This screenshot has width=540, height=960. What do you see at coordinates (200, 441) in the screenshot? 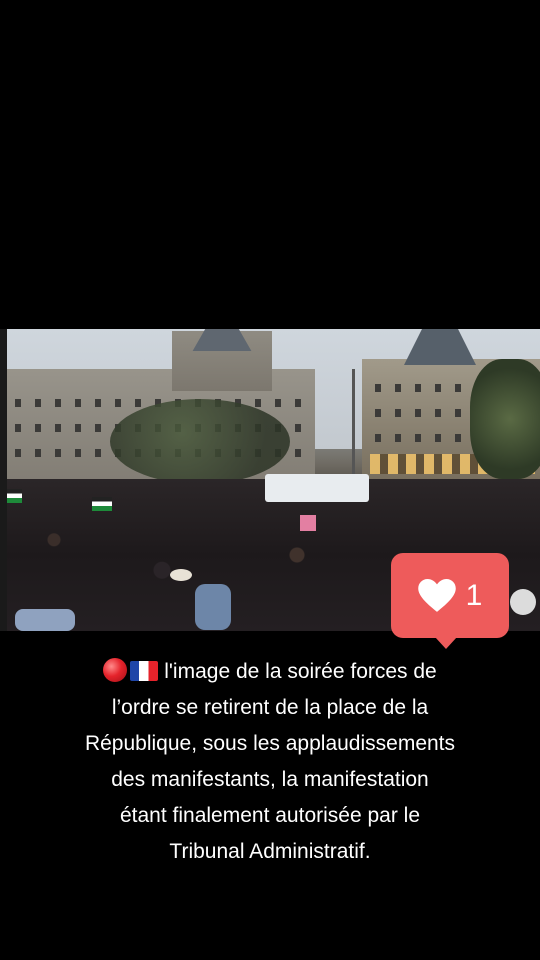
I see `trees` at bounding box center [200, 441].